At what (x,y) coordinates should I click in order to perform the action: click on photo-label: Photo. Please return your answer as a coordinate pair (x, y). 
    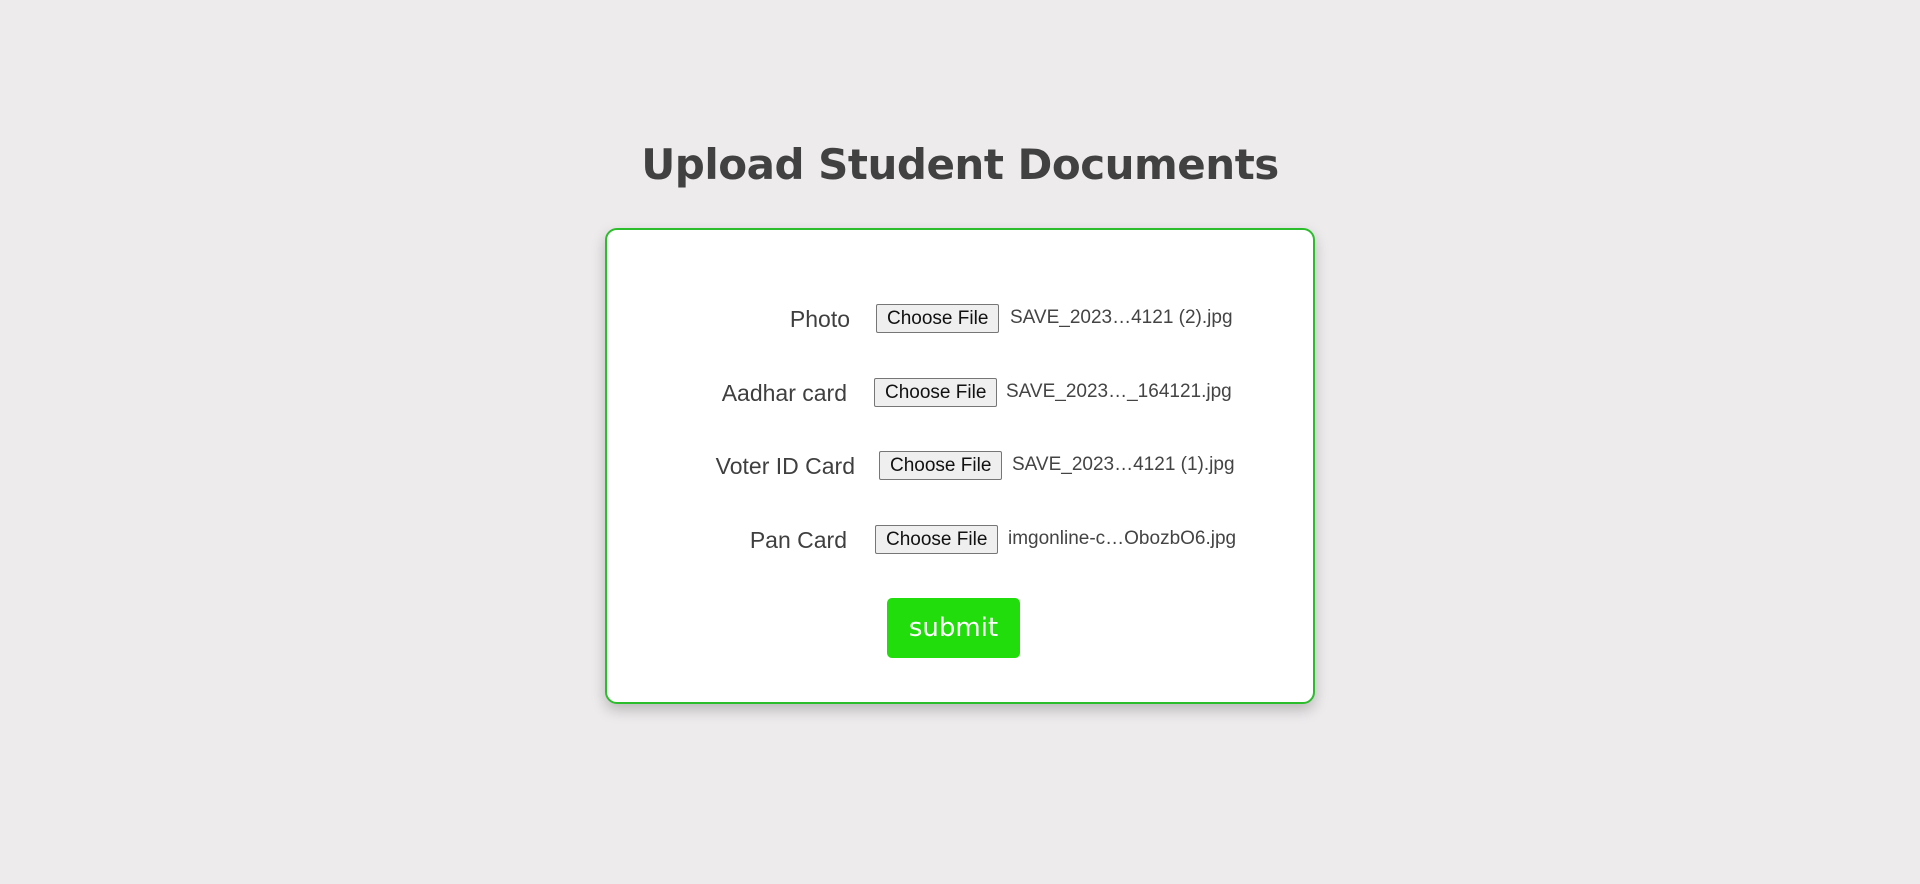
    Looking at the image, I should click on (819, 319).